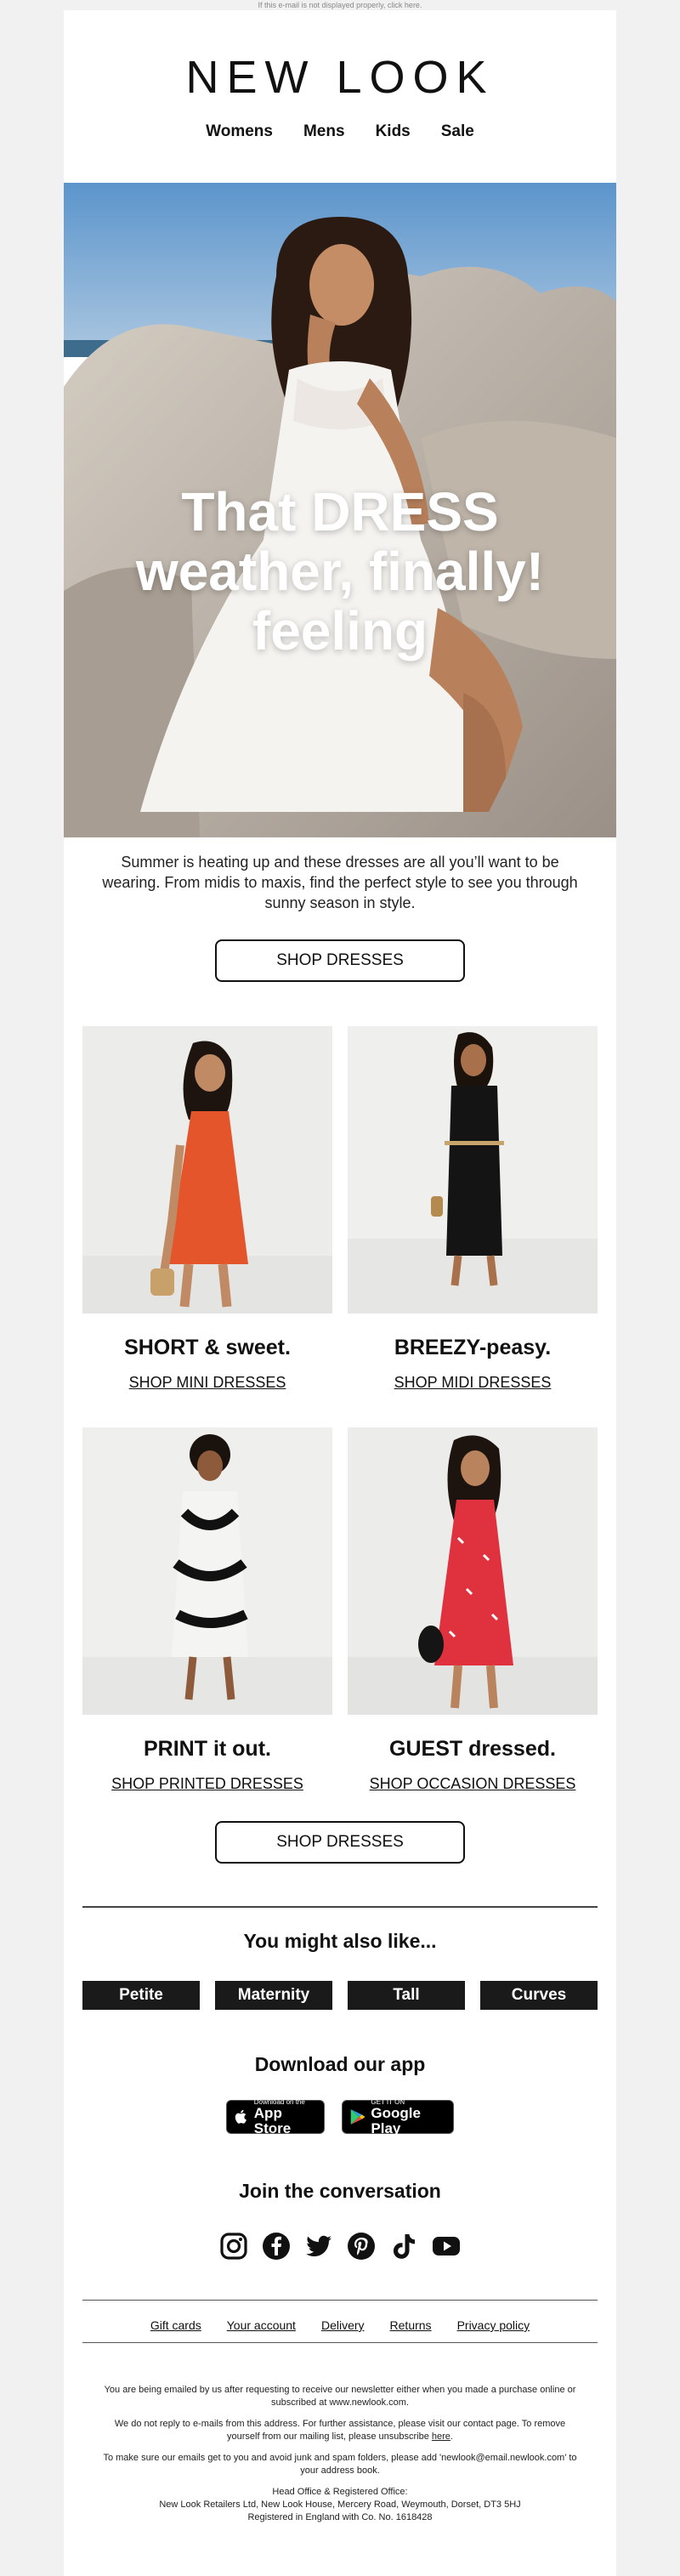 Image resolution: width=680 pixels, height=2576 pixels. What do you see at coordinates (396, 2120) in the screenshot?
I see `google-big-label: Google Play` at bounding box center [396, 2120].